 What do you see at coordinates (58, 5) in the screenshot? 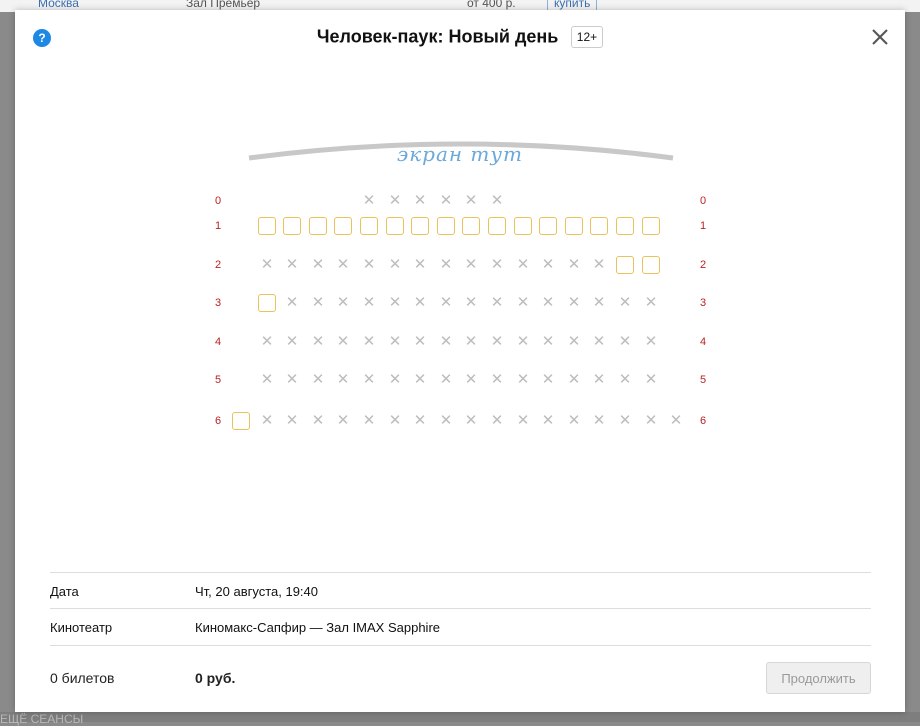
I see `background-city-link: Москва` at bounding box center [58, 5].